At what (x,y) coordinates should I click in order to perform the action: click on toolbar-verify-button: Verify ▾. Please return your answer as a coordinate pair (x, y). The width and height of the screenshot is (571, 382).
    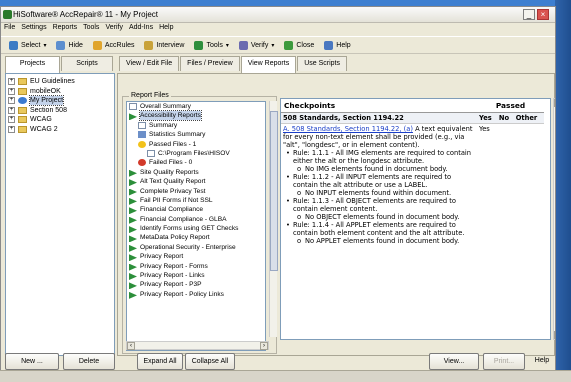
    Looking at the image, I should click on (257, 45).